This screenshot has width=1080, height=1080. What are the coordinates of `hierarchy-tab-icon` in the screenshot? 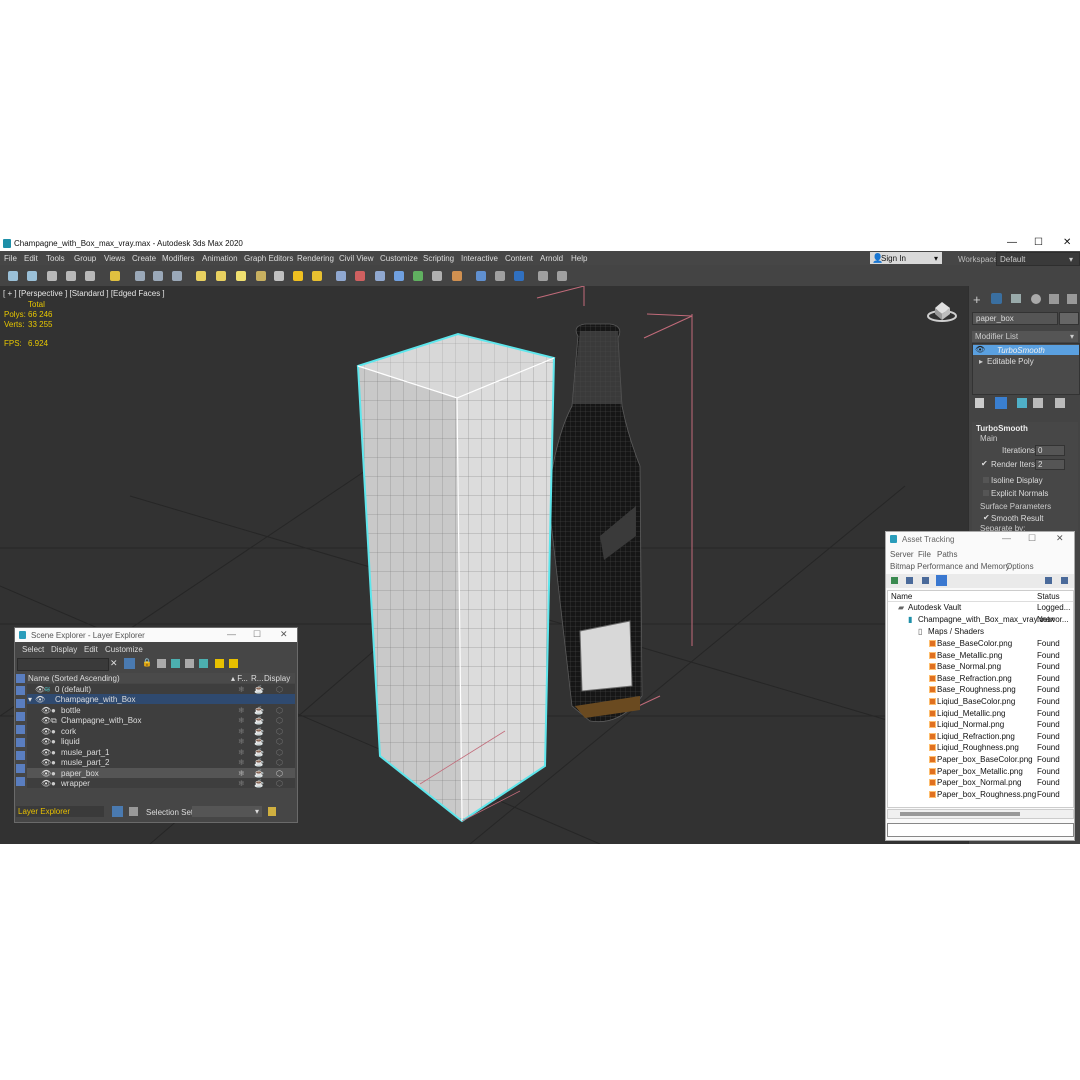 It's located at (1016, 298).